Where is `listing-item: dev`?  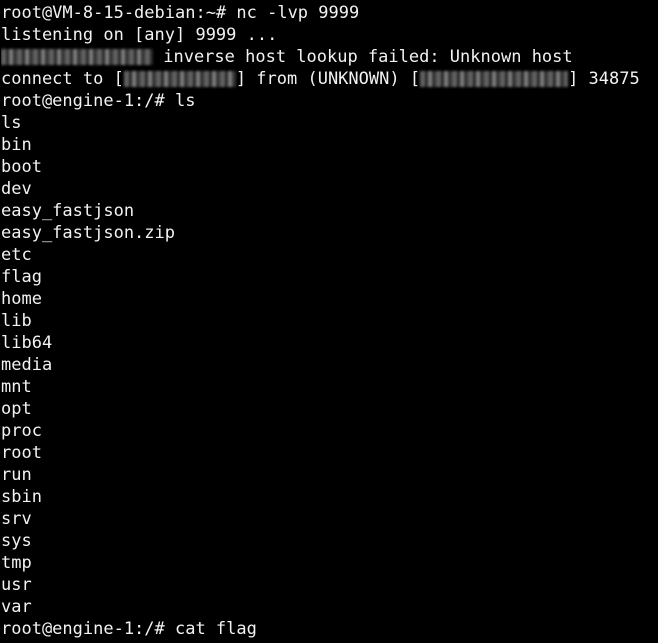
listing-item: dev is located at coordinates (16, 189).